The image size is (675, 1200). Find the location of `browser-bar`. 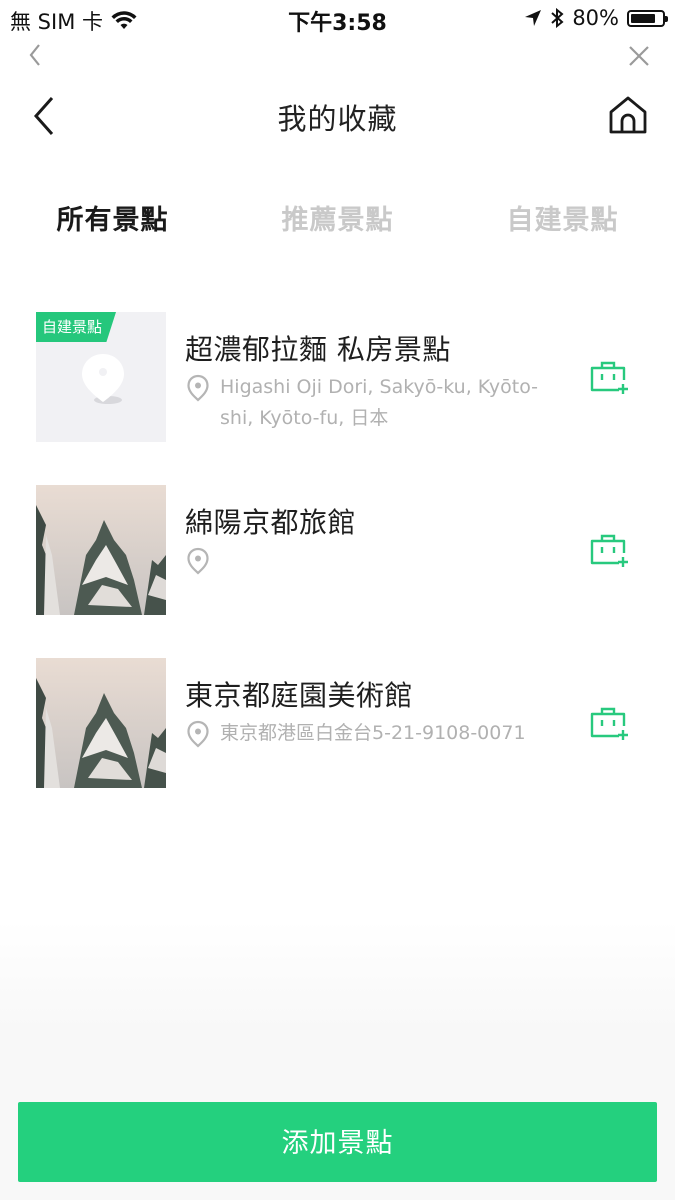

browser-bar is located at coordinates (337, 56).